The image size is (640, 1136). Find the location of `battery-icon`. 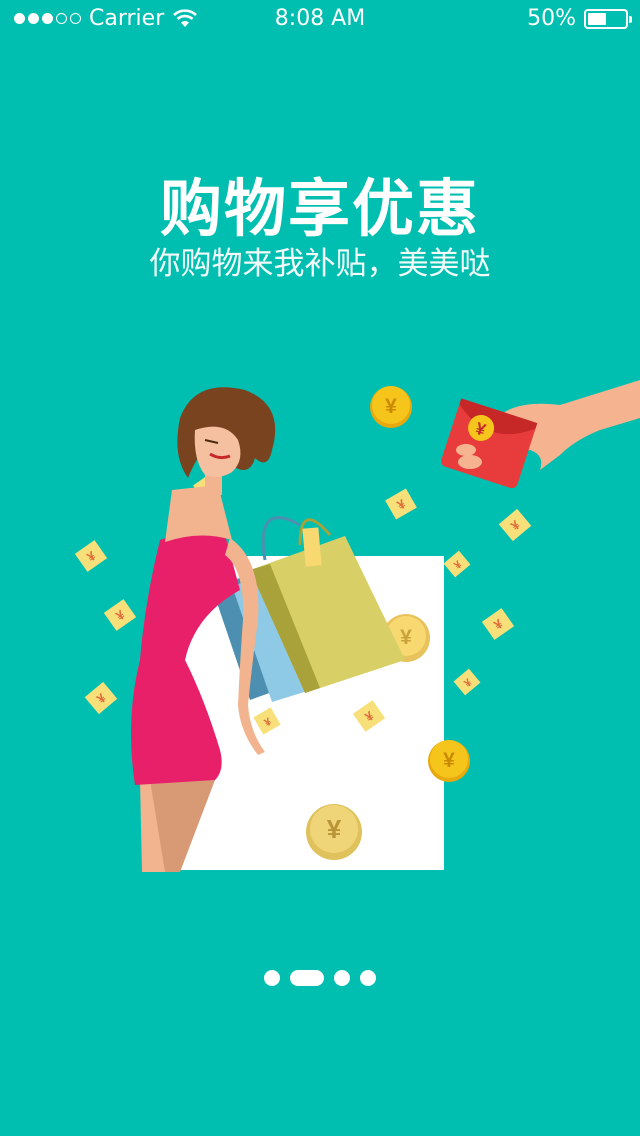

battery-icon is located at coordinates (608, 18).